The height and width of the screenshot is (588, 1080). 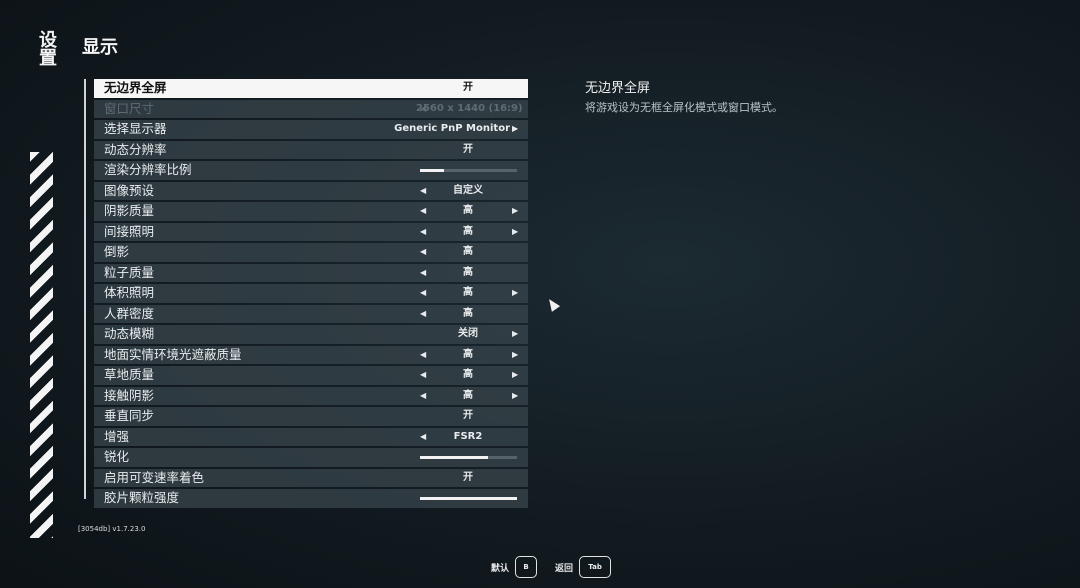 What do you see at coordinates (148, 169) in the screenshot?
I see `setting-label: 渲染分辨率比例` at bounding box center [148, 169].